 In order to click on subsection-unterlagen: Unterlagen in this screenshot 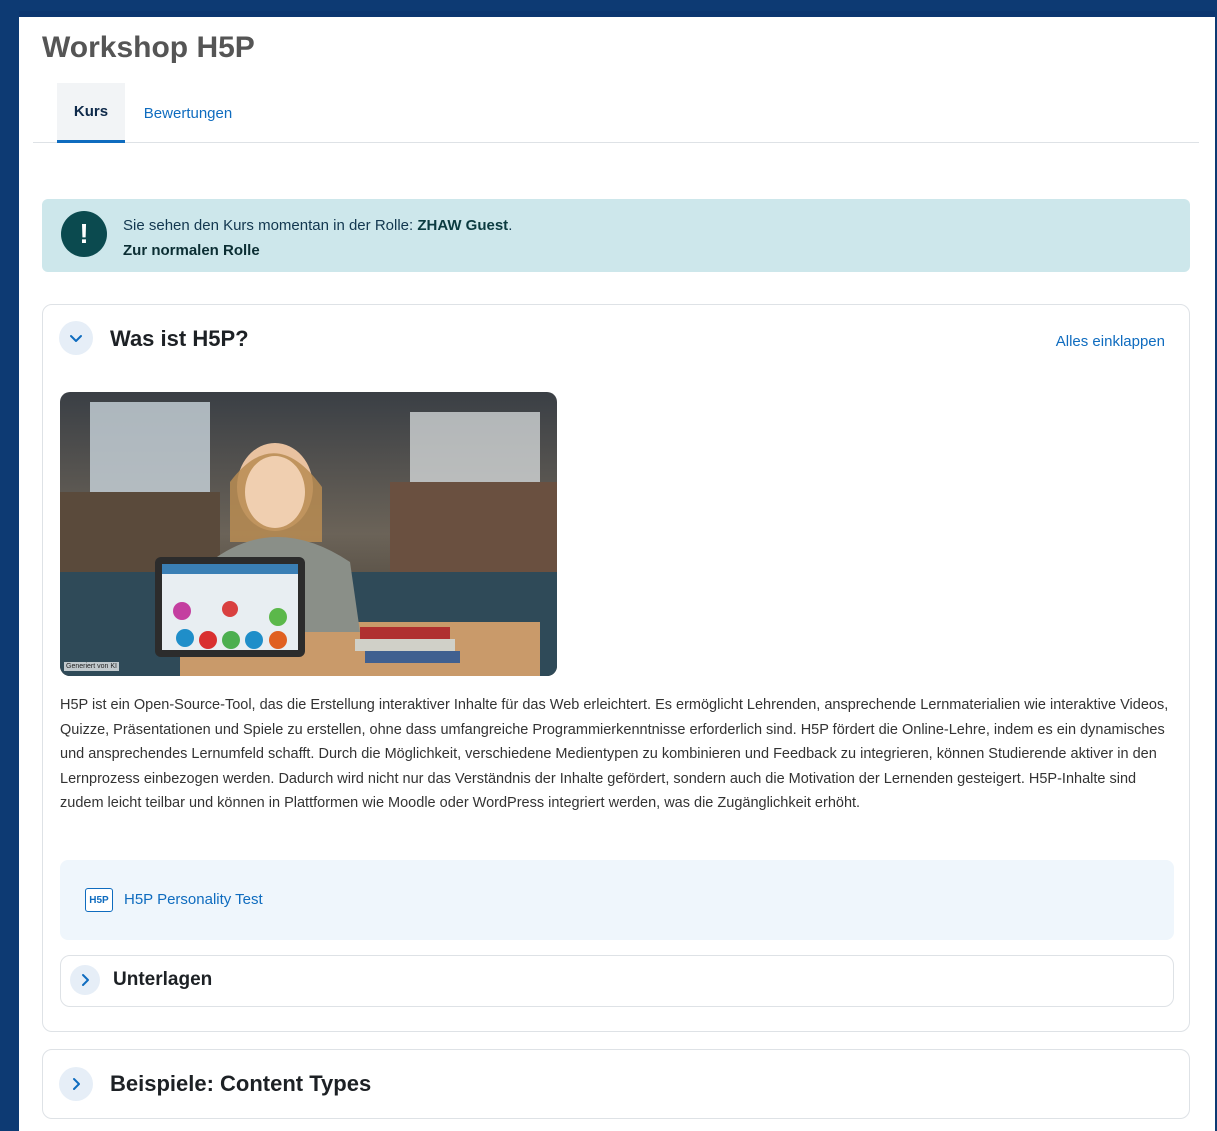, I will do `click(617, 981)`.